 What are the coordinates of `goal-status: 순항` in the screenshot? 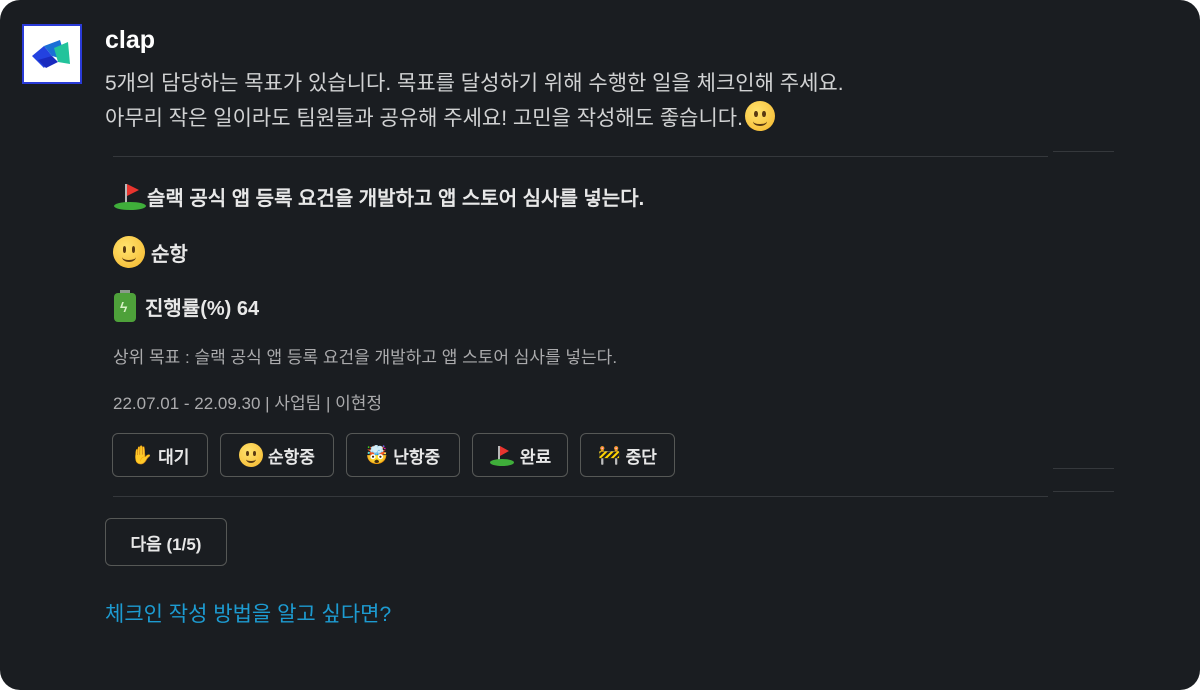 It's located at (169, 255).